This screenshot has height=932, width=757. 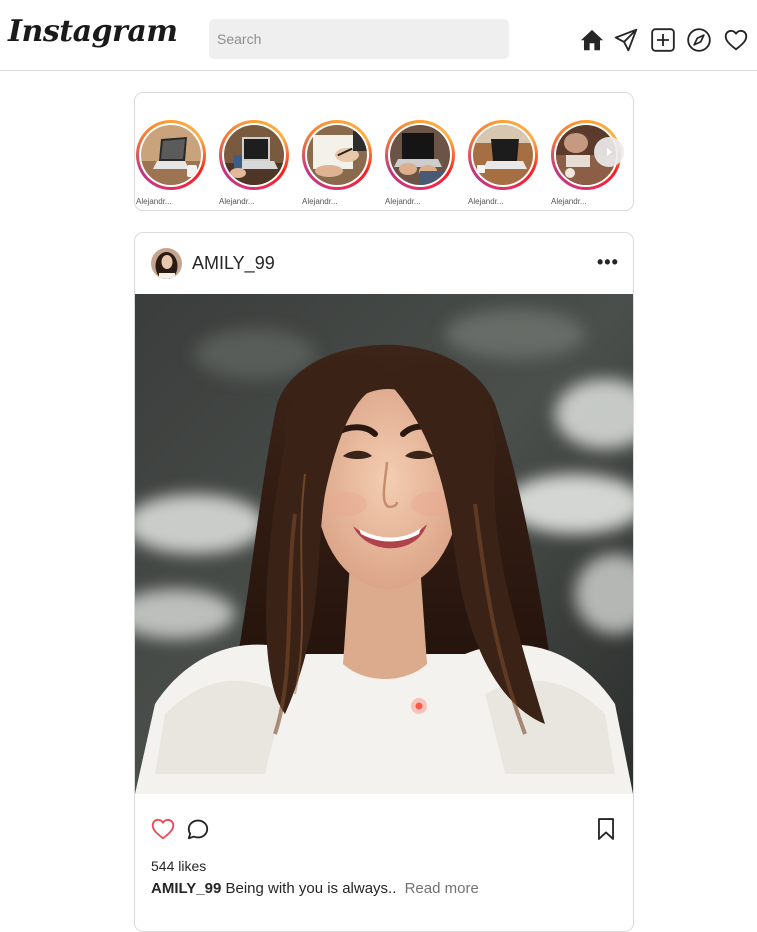 What do you see at coordinates (592, 40) in the screenshot?
I see `home-icon` at bounding box center [592, 40].